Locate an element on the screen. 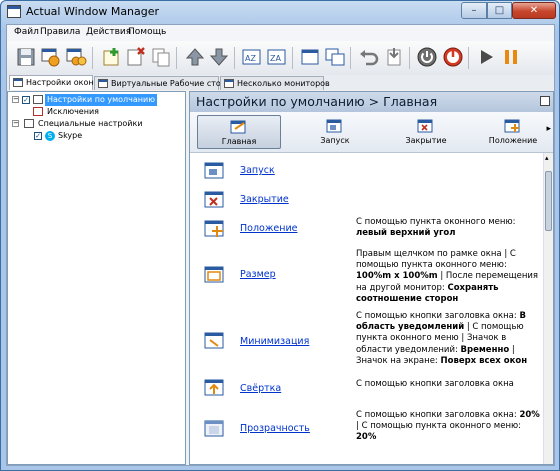 The image size is (560, 471). tab-window-settings: Настройки окон is located at coordinates (51, 82).